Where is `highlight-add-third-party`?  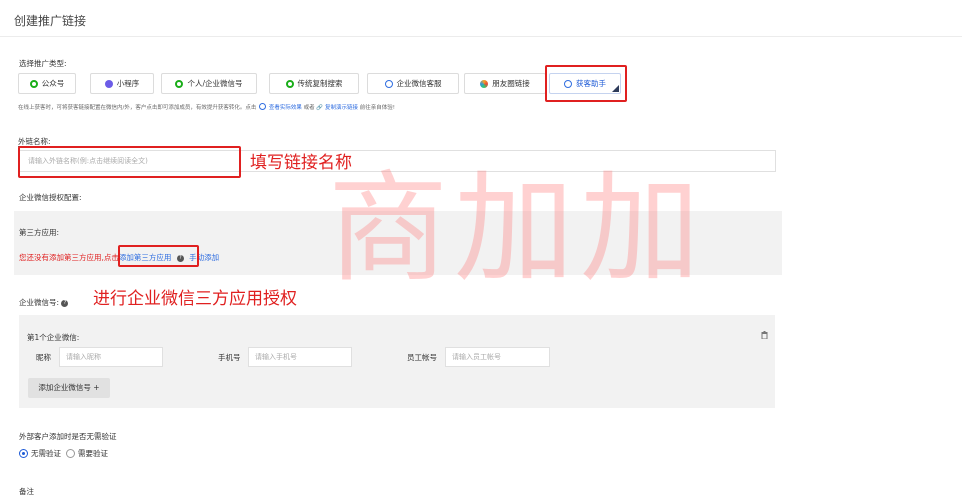
highlight-add-third-party is located at coordinates (158, 256).